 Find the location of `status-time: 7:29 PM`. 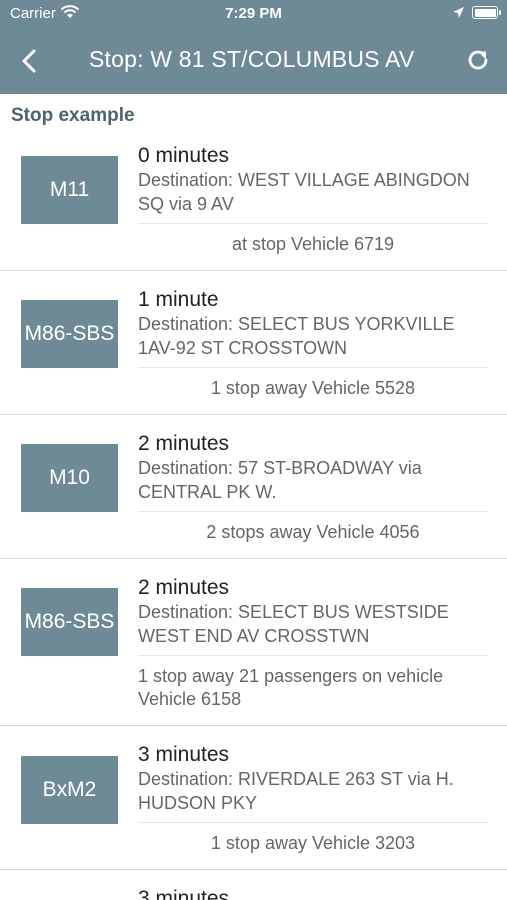

status-time: 7:29 PM is located at coordinates (253, 13).